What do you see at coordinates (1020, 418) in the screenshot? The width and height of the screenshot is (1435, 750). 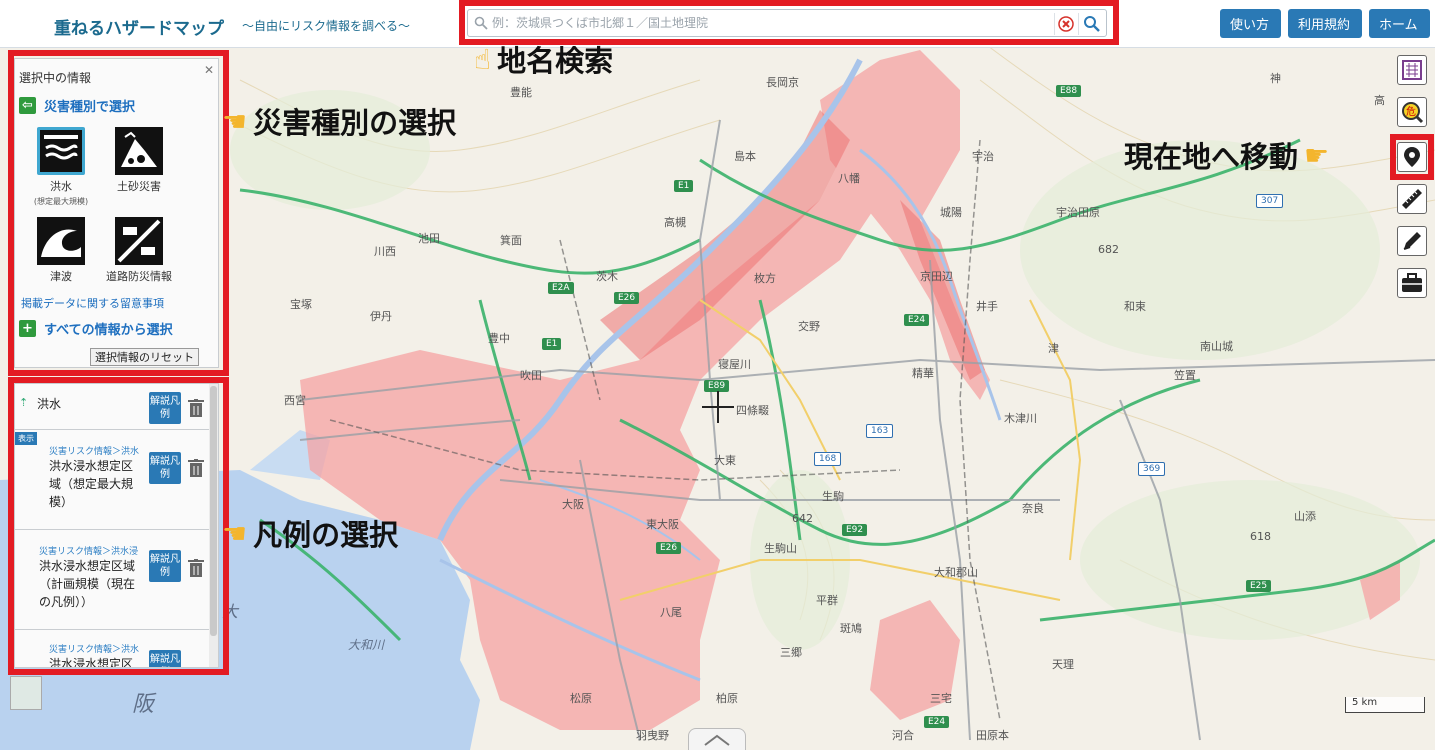 I see `map-place-label: 木津川` at bounding box center [1020, 418].